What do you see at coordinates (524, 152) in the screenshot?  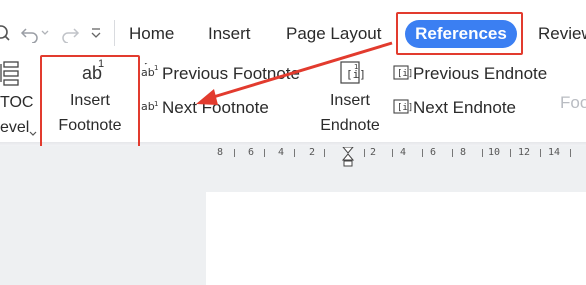 I see `ruler-tick-label: 12` at bounding box center [524, 152].